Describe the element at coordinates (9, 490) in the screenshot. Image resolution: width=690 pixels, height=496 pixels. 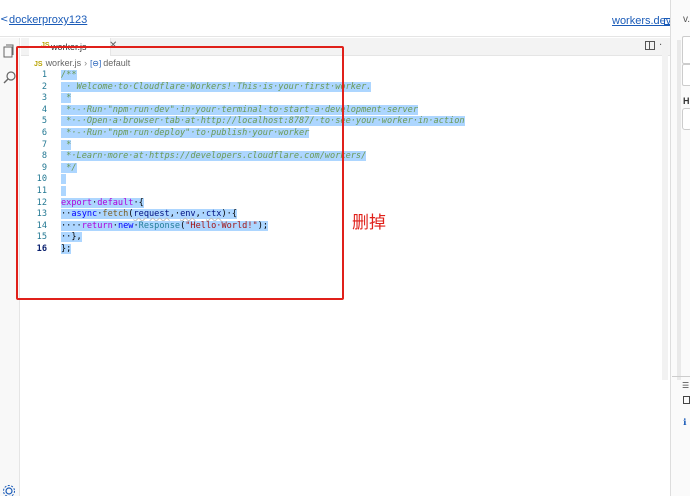
I see `settings-gear-icon` at that location.